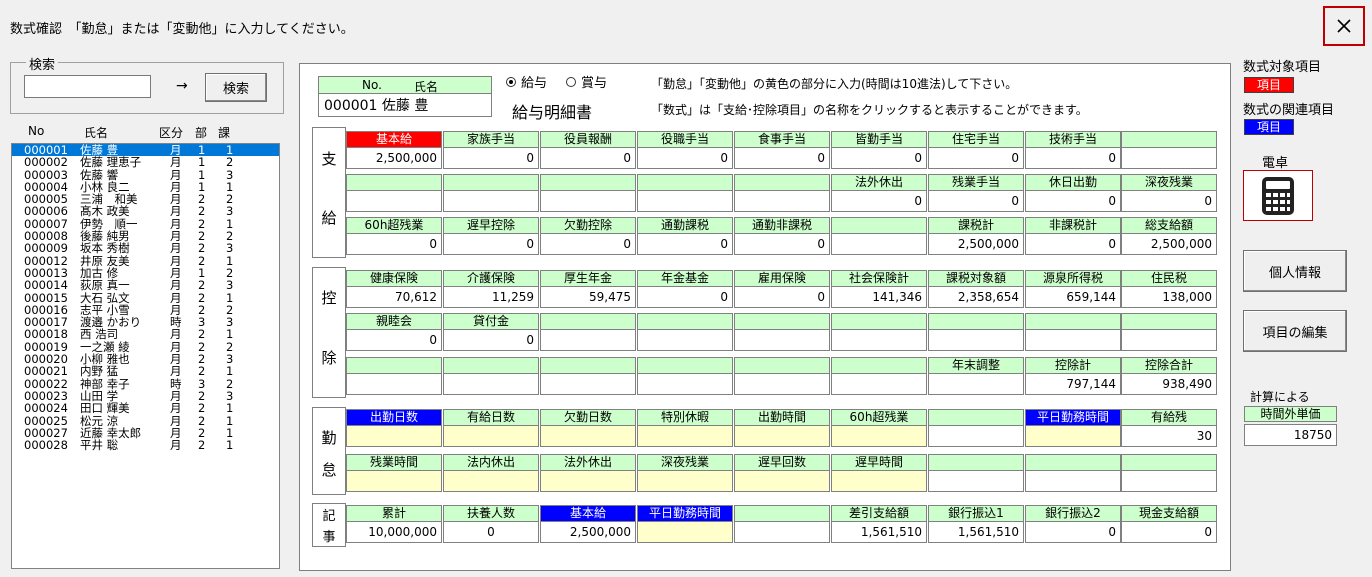  Describe the element at coordinates (782, 462) in the screenshot. I see `item-header-kintai: 遅早回数` at that location.